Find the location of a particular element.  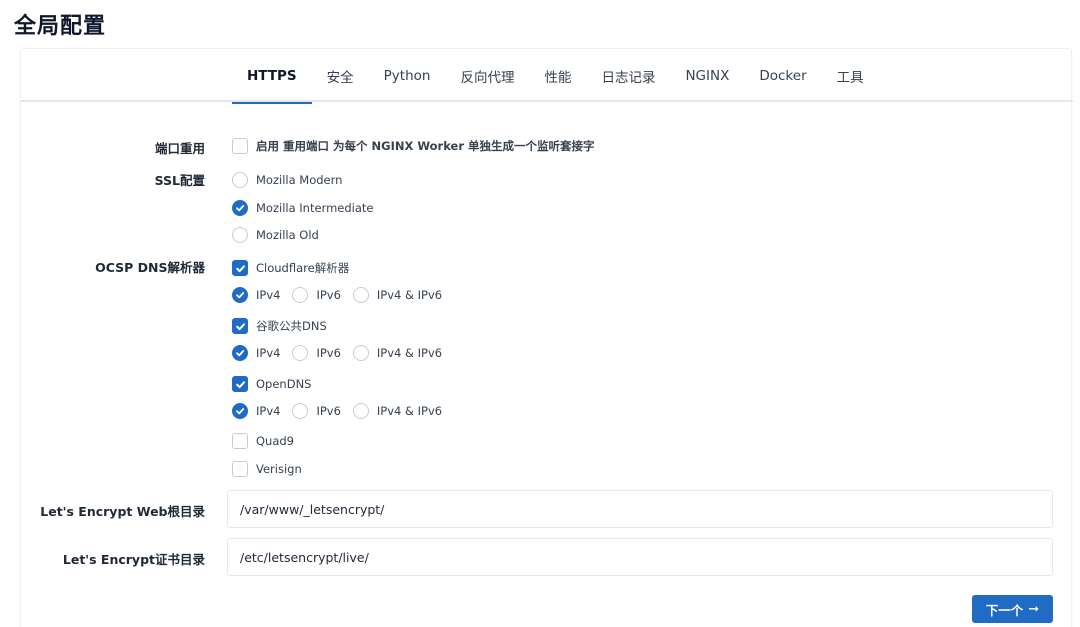

ssl-old-label: Mozilla Old is located at coordinates (287, 235).